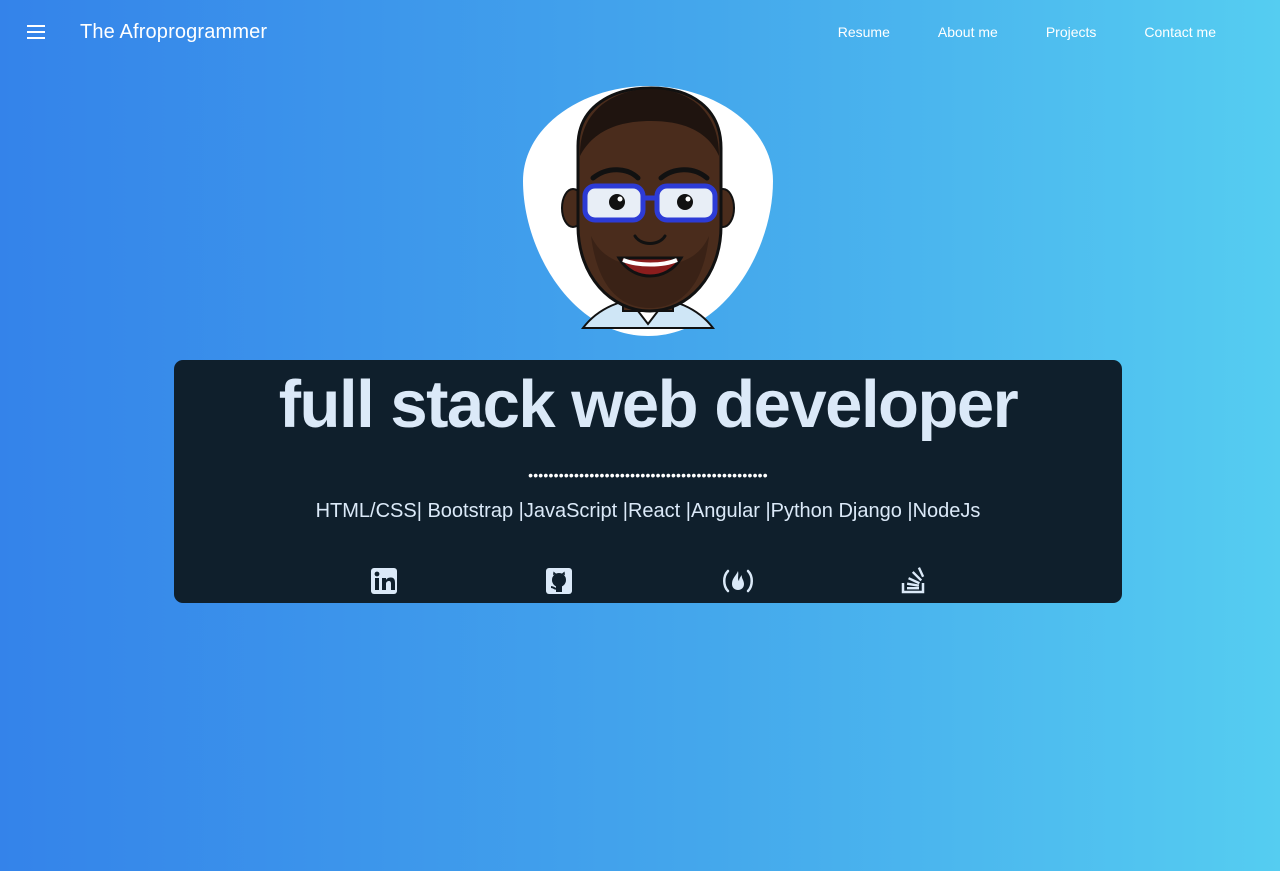  I want to click on top-nav: Resume About me Projects Contact me, so click(1027, 32).